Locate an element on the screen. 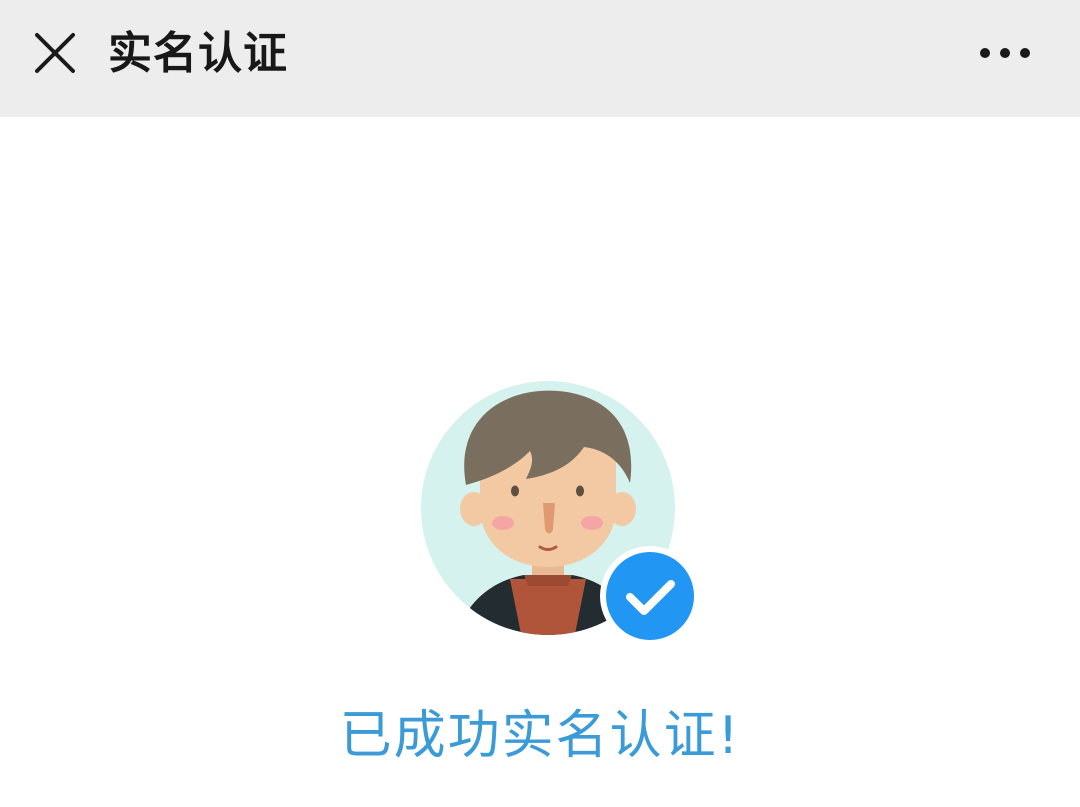 This screenshot has width=1080, height=807. close-icon is located at coordinates (55, 53).